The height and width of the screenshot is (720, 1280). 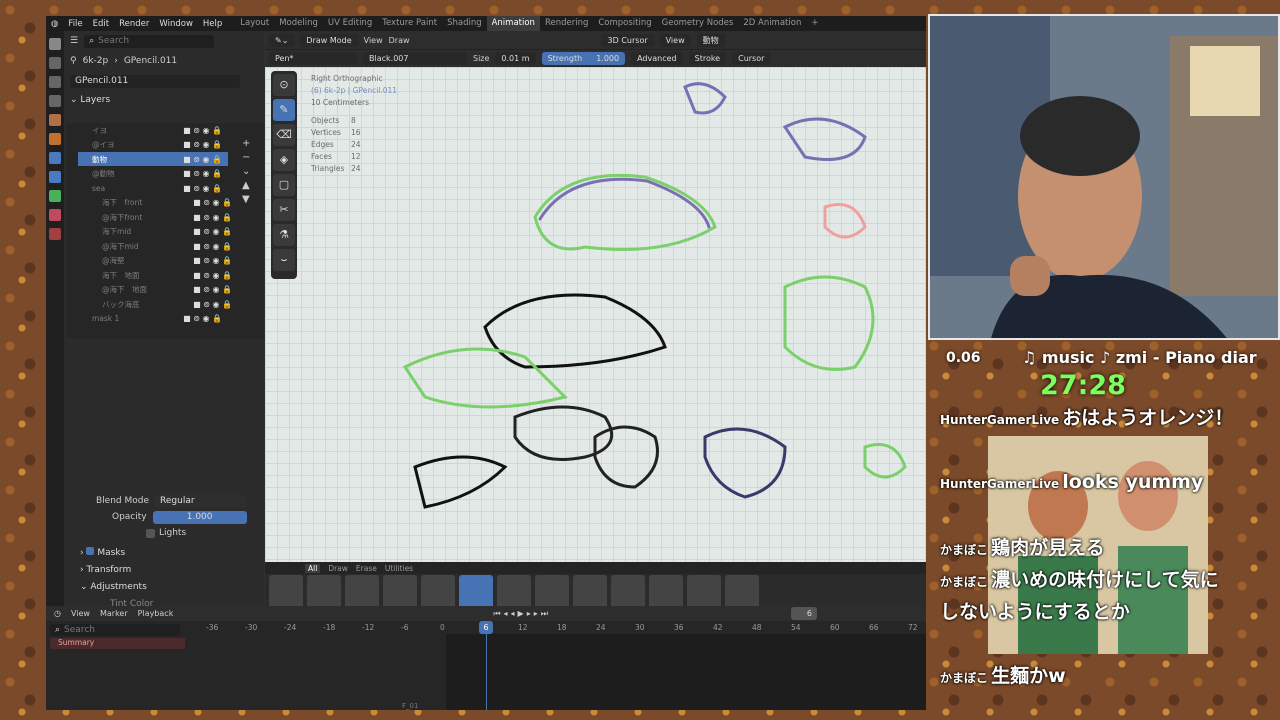 What do you see at coordinates (246, 200) in the screenshot?
I see `move-layer-down-button: ▼` at bounding box center [246, 200].